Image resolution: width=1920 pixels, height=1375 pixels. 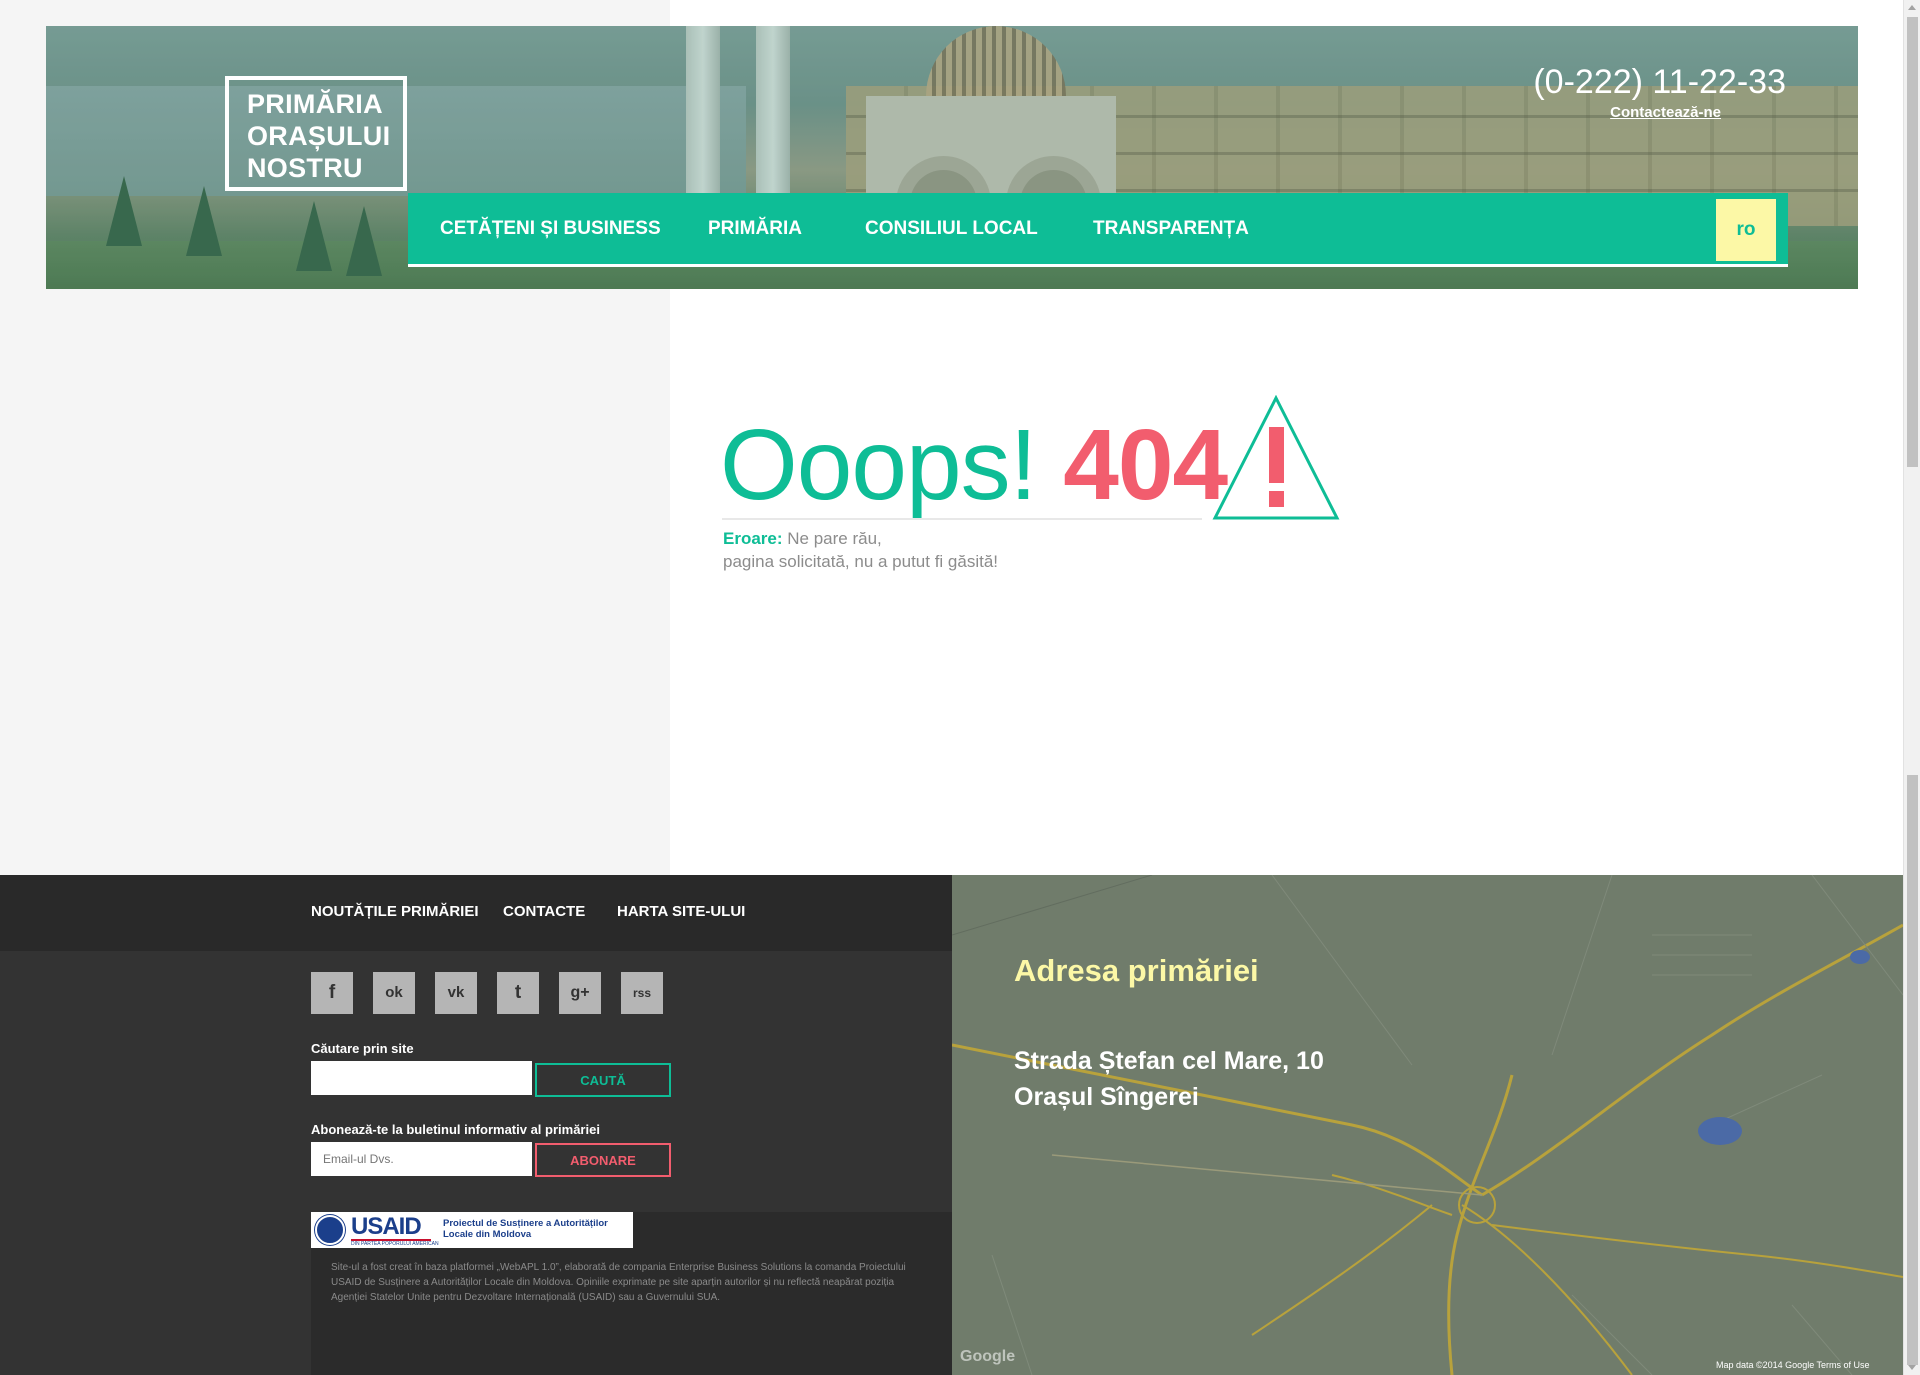 What do you see at coordinates (603, 1160) in the screenshot?
I see `subscribe-button: ABONARE` at bounding box center [603, 1160].